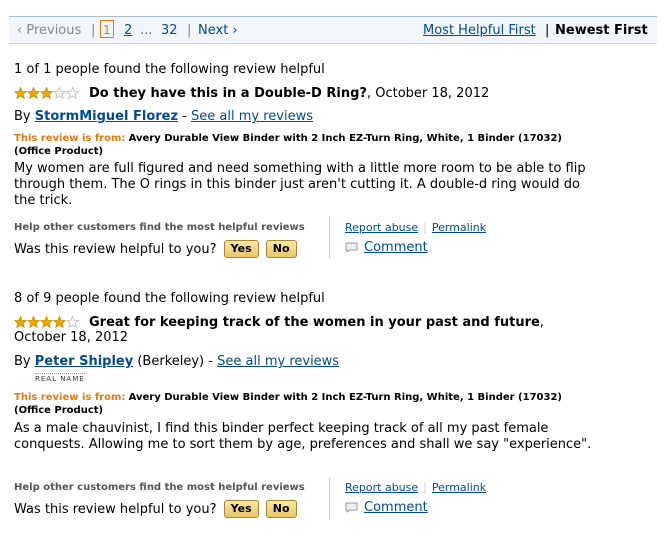 The image size is (668, 540). Describe the element at coordinates (60, 378) in the screenshot. I see `real-name-badge: REAL NAME` at that location.